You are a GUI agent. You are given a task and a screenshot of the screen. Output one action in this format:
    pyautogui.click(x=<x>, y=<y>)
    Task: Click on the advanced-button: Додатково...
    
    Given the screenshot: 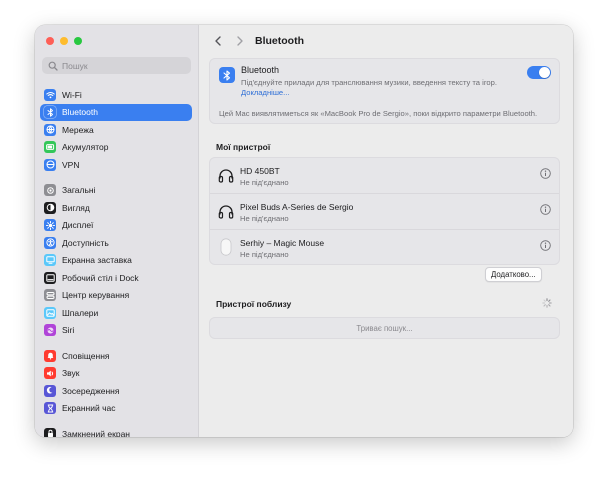 What is the action you would take?
    pyautogui.click(x=513, y=274)
    